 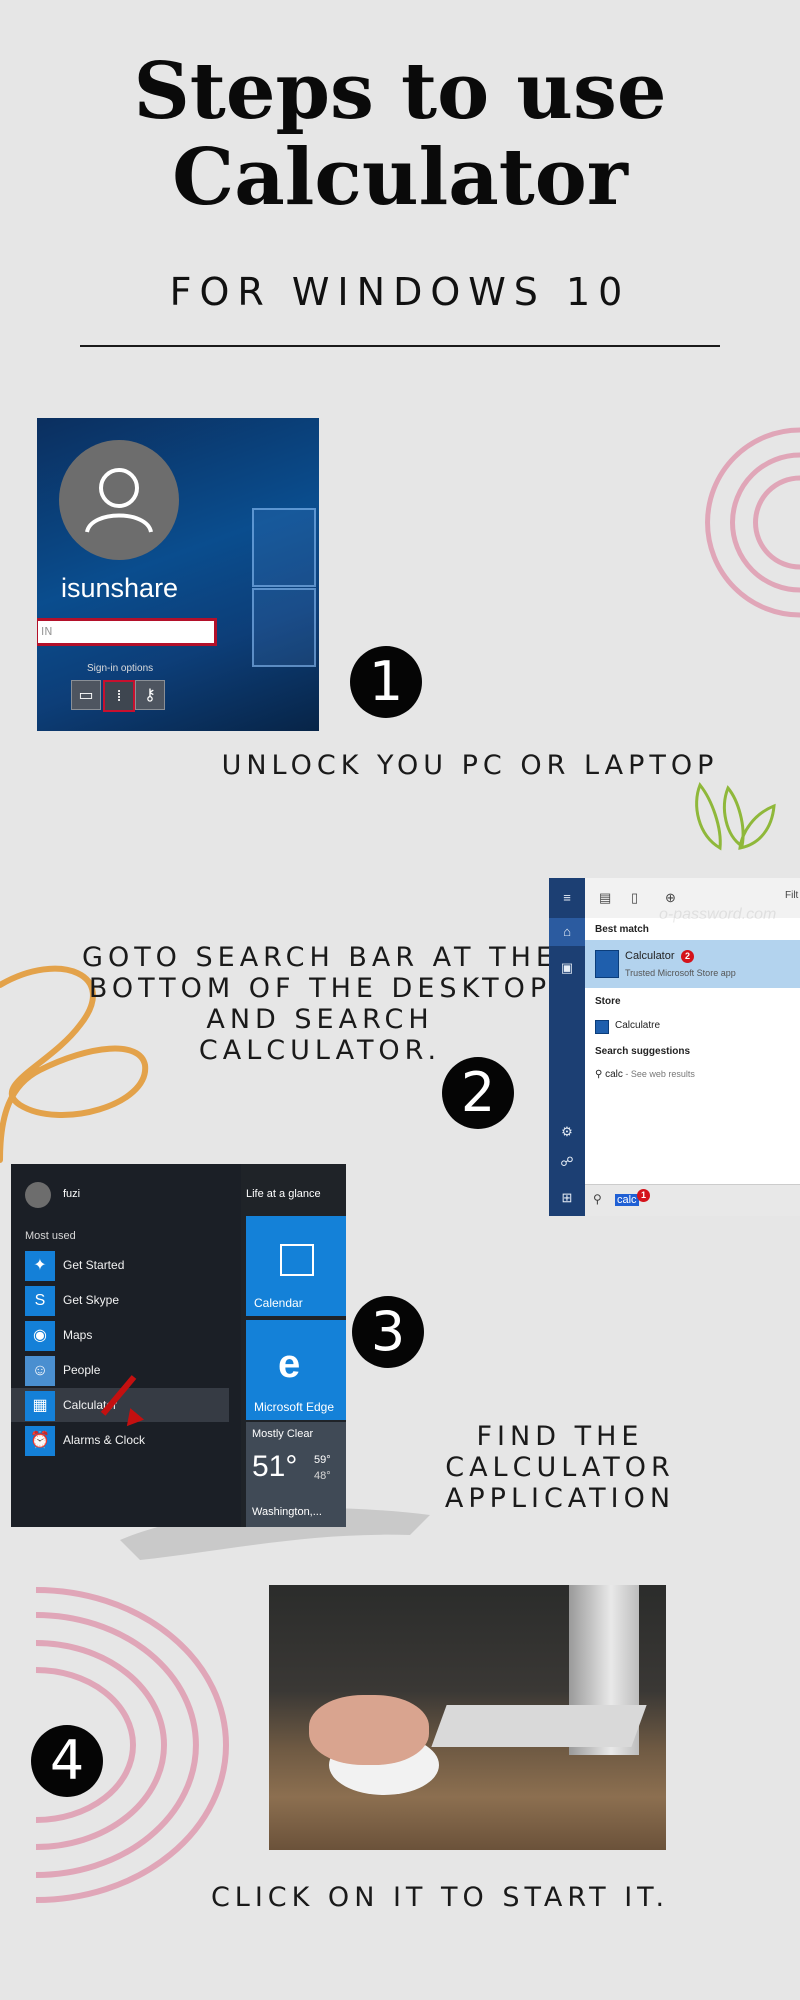 I want to click on weather-low: 48°, so click(x=322, y=1476).